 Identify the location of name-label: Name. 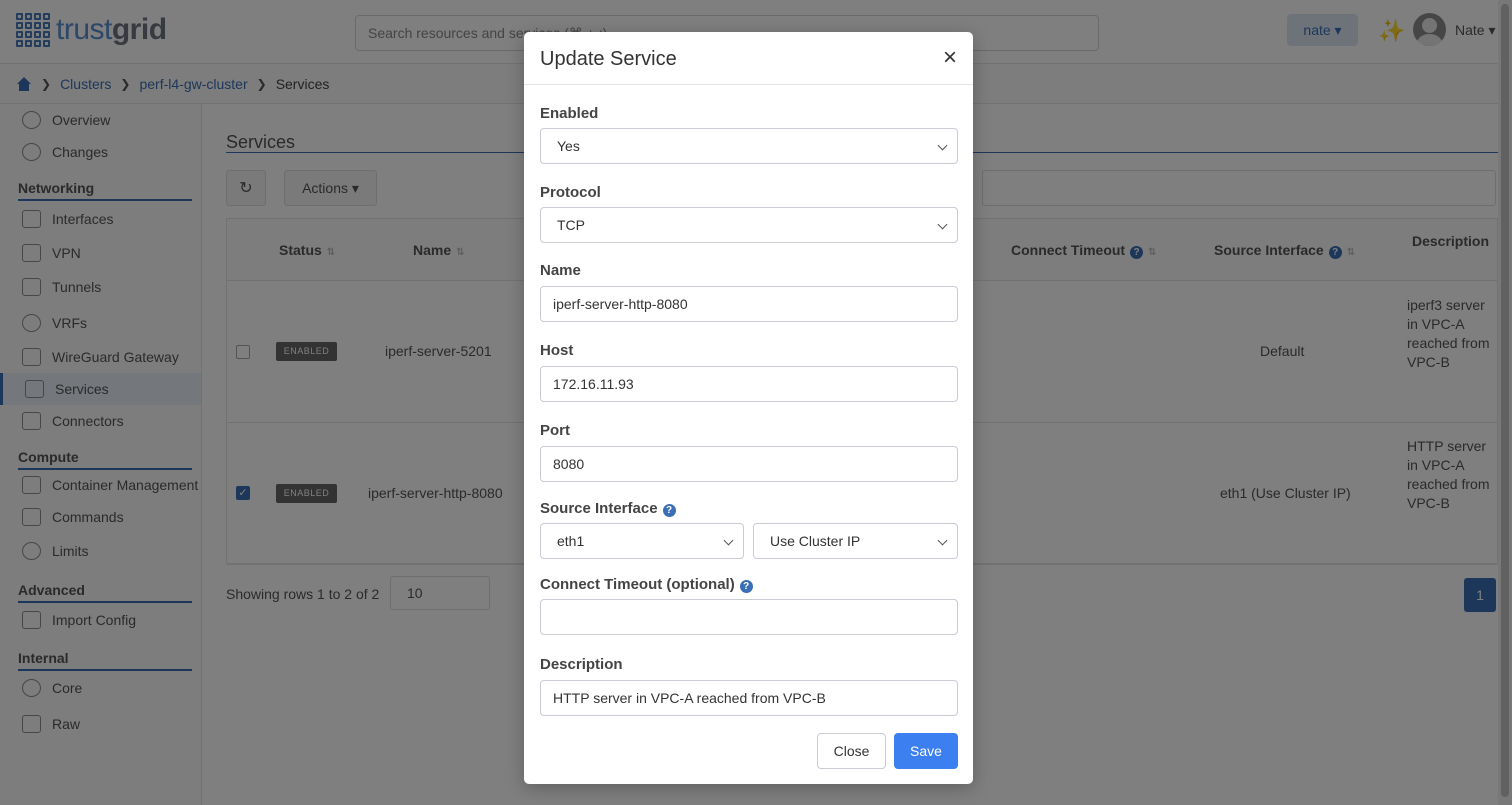
(560, 270).